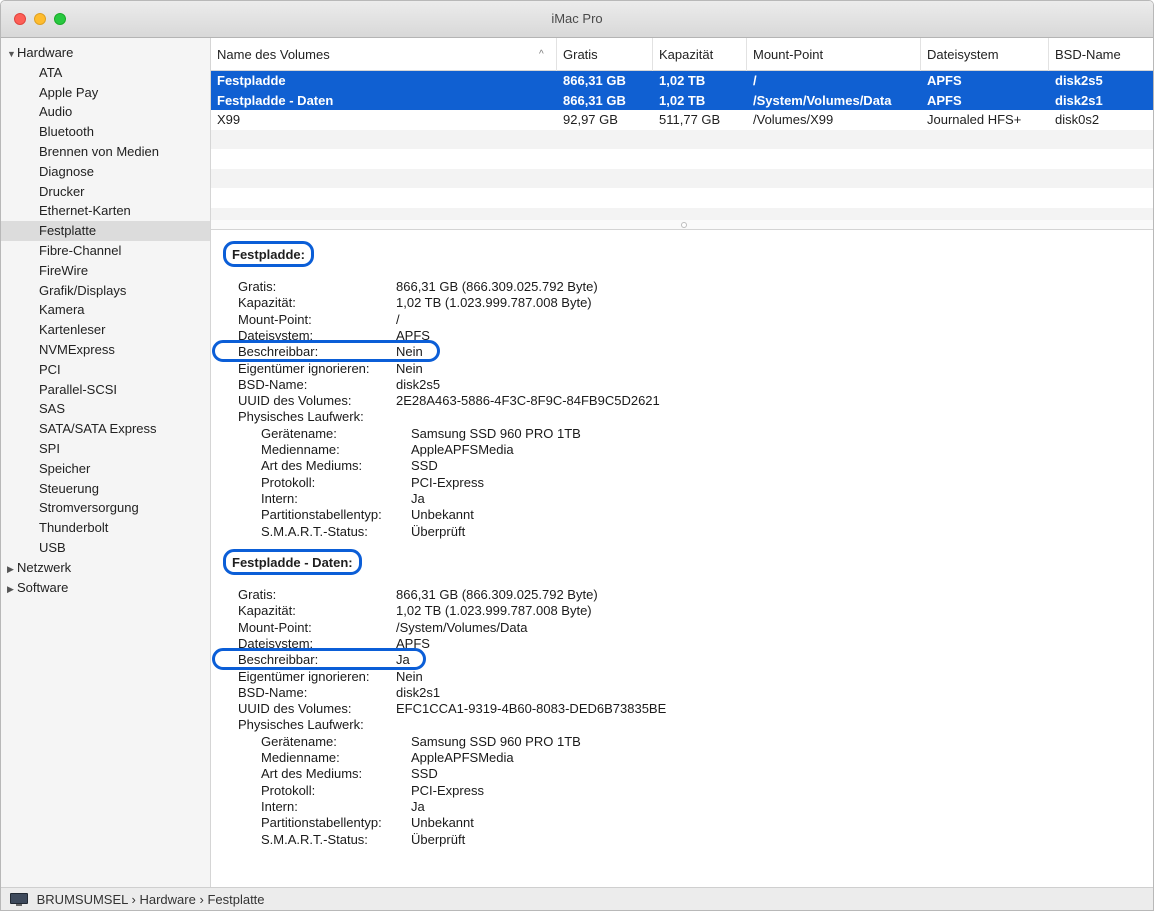  Describe the element at coordinates (299, 741) in the screenshot. I see `field-label: Gerätename:` at that location.